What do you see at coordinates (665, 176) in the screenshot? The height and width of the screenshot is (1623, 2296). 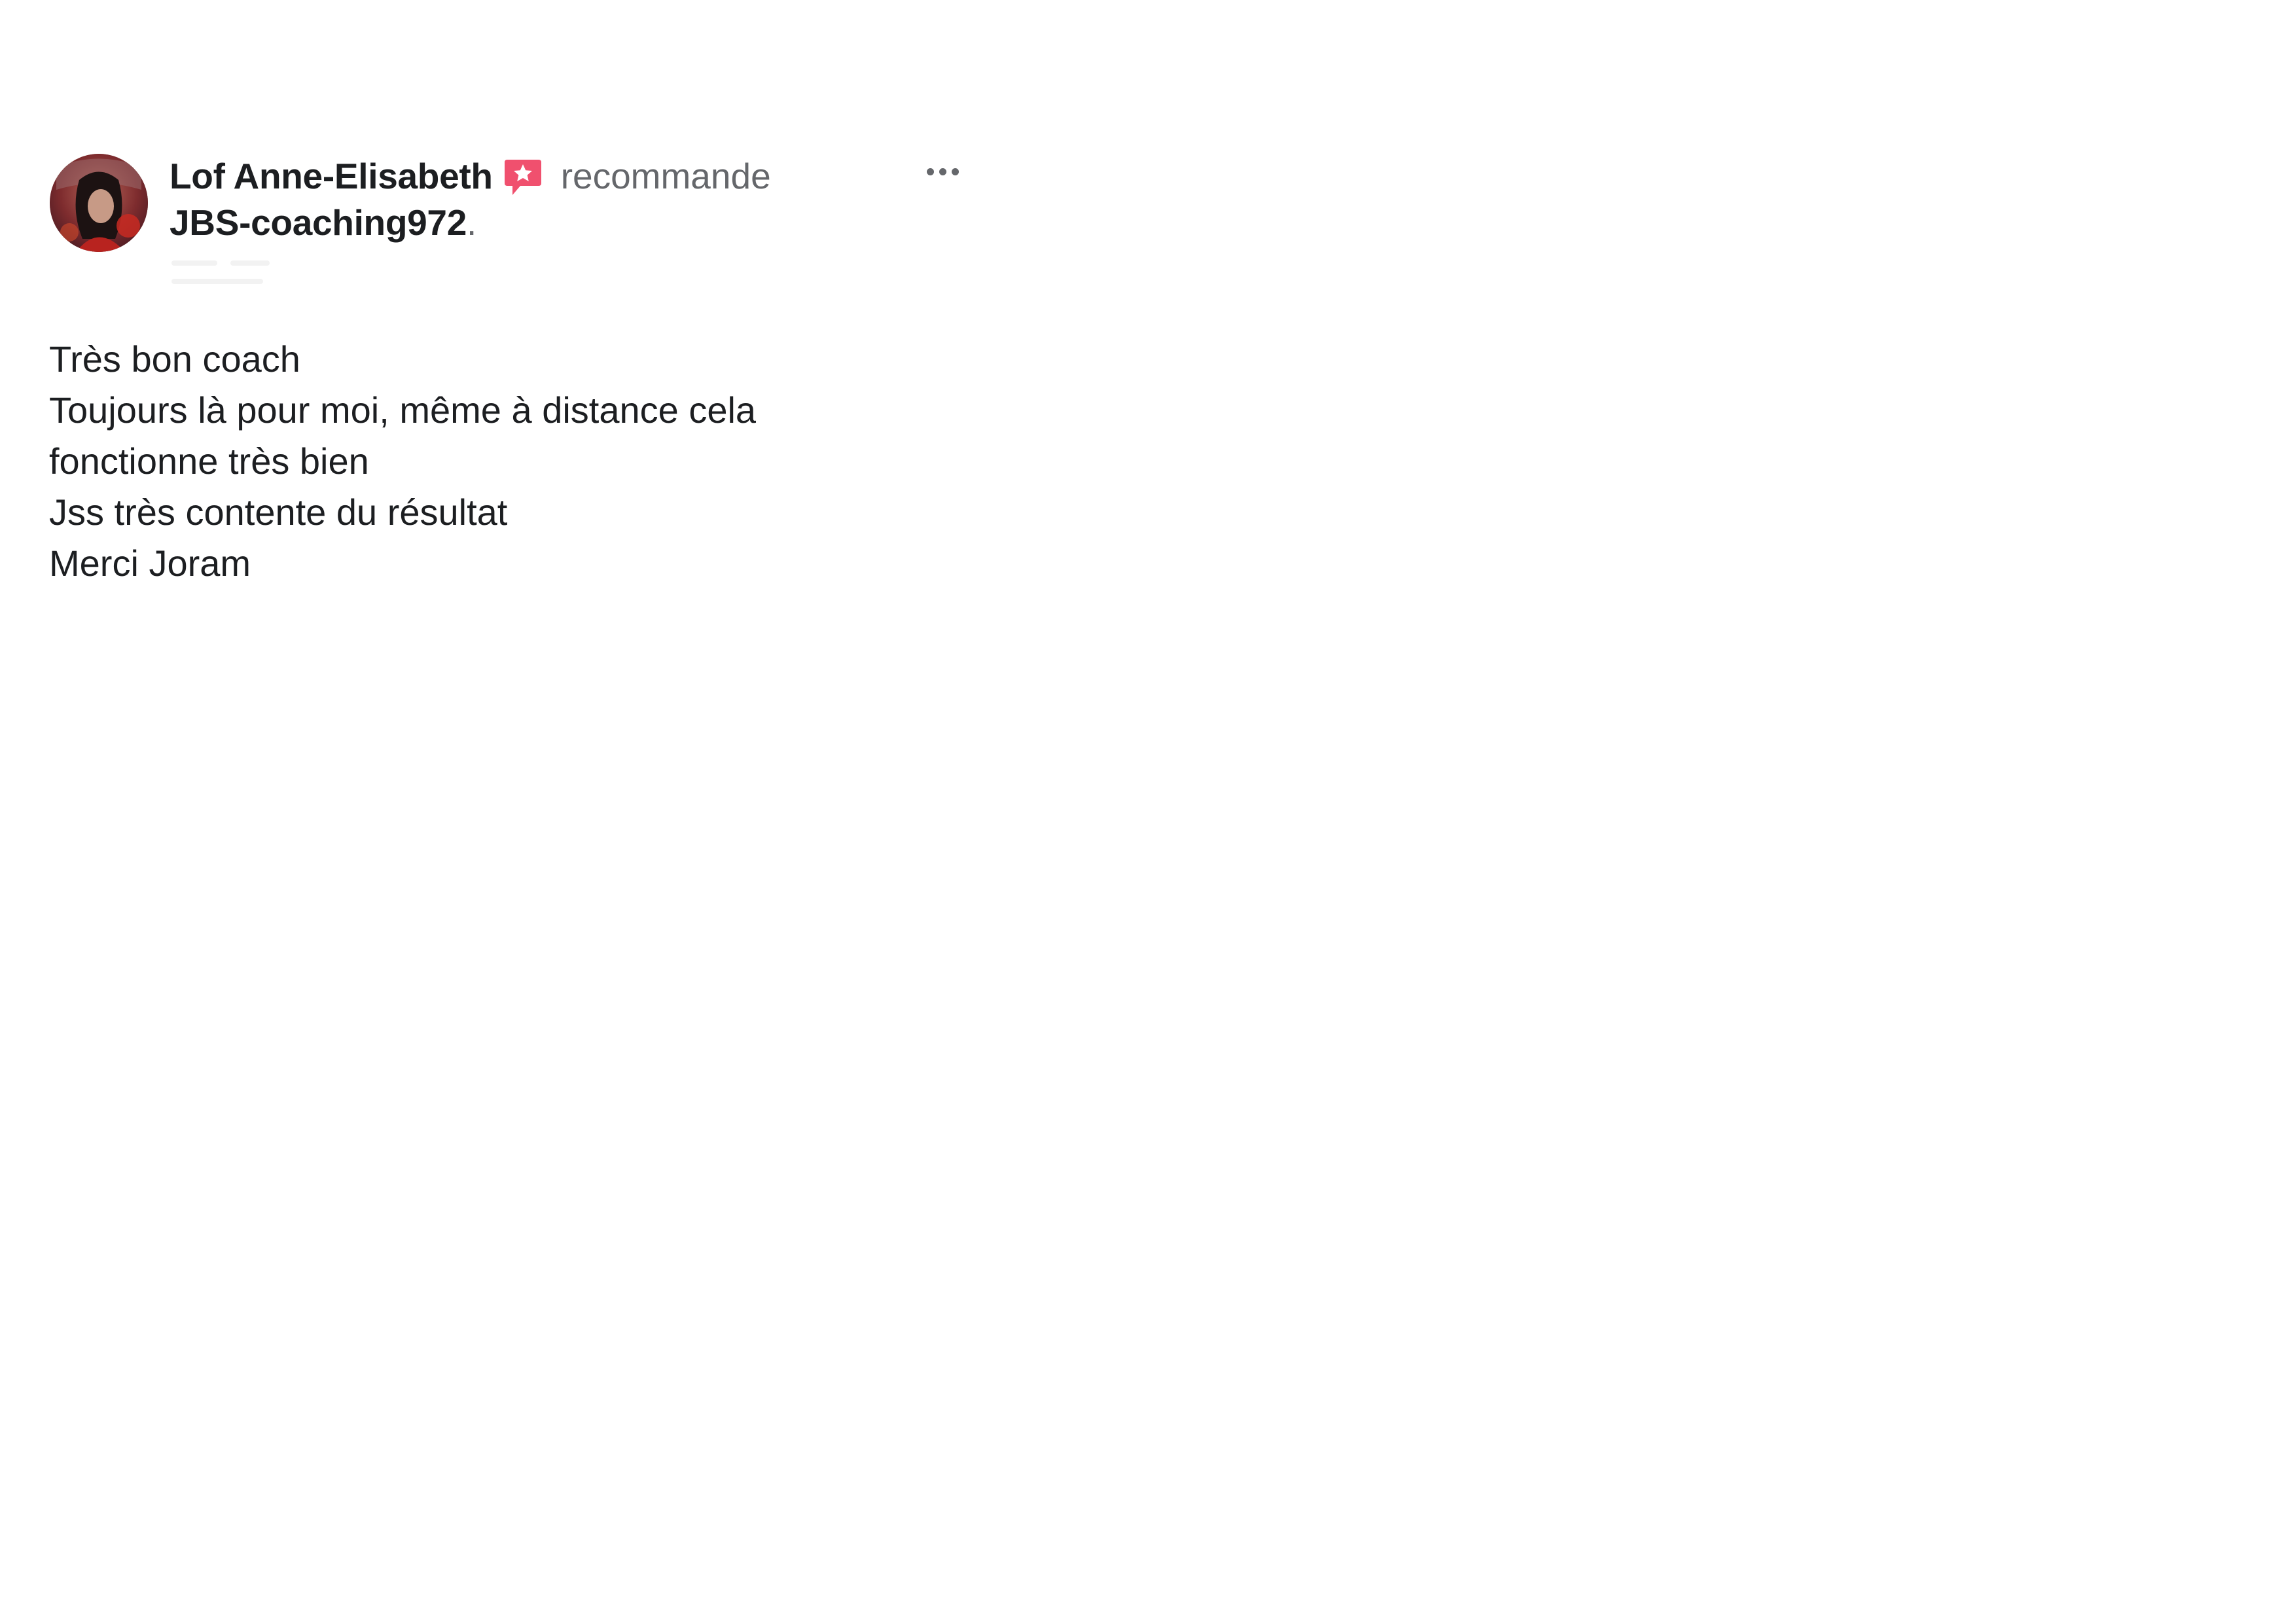 I see `recommend-action-text: recommande` at bounding box center [665, 176].